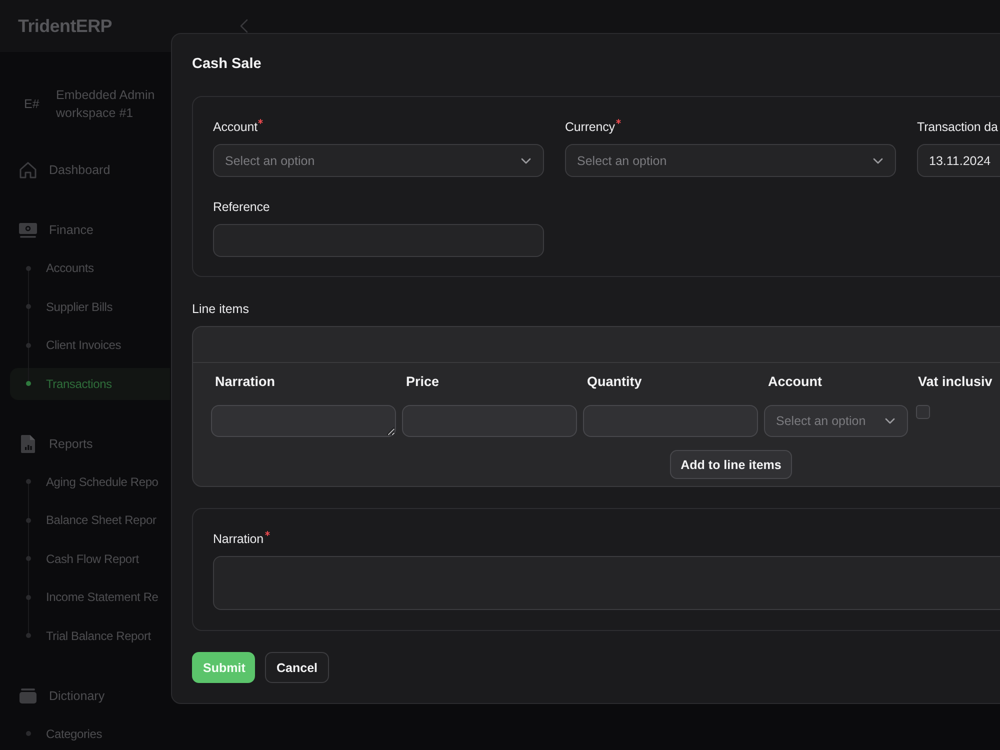 Image resolution: width=1000 pixels, height=750 pixels. What do you see at coordinates (90, 170) in the screenshot?
I see `sidebar-section: Dashboard` at bounding box center [90, 170].